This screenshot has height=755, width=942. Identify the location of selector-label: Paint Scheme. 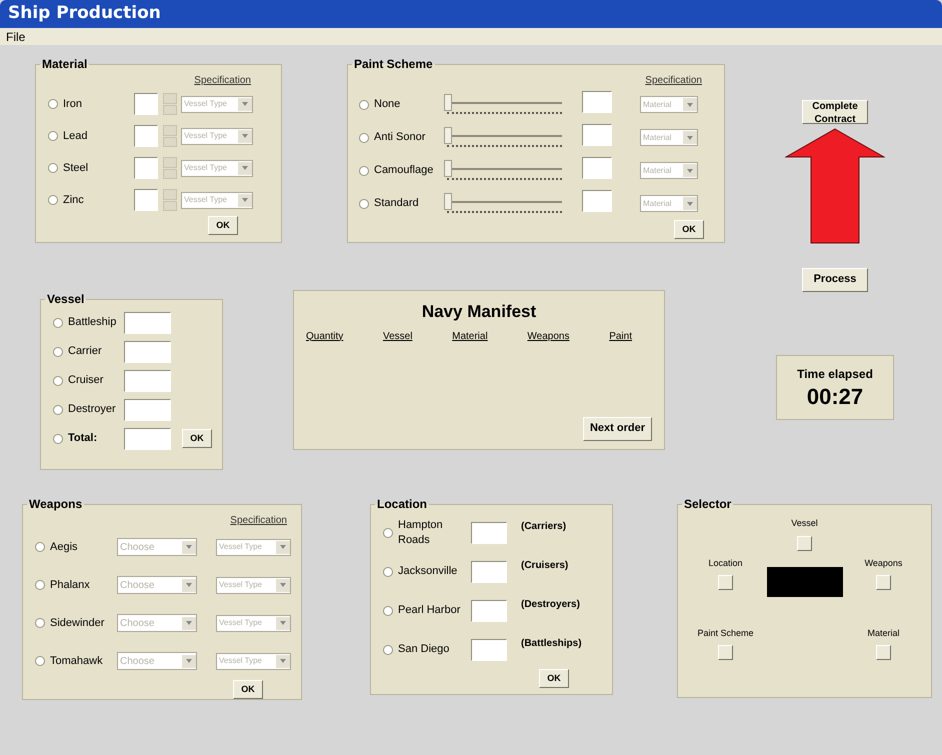
(725, 633).